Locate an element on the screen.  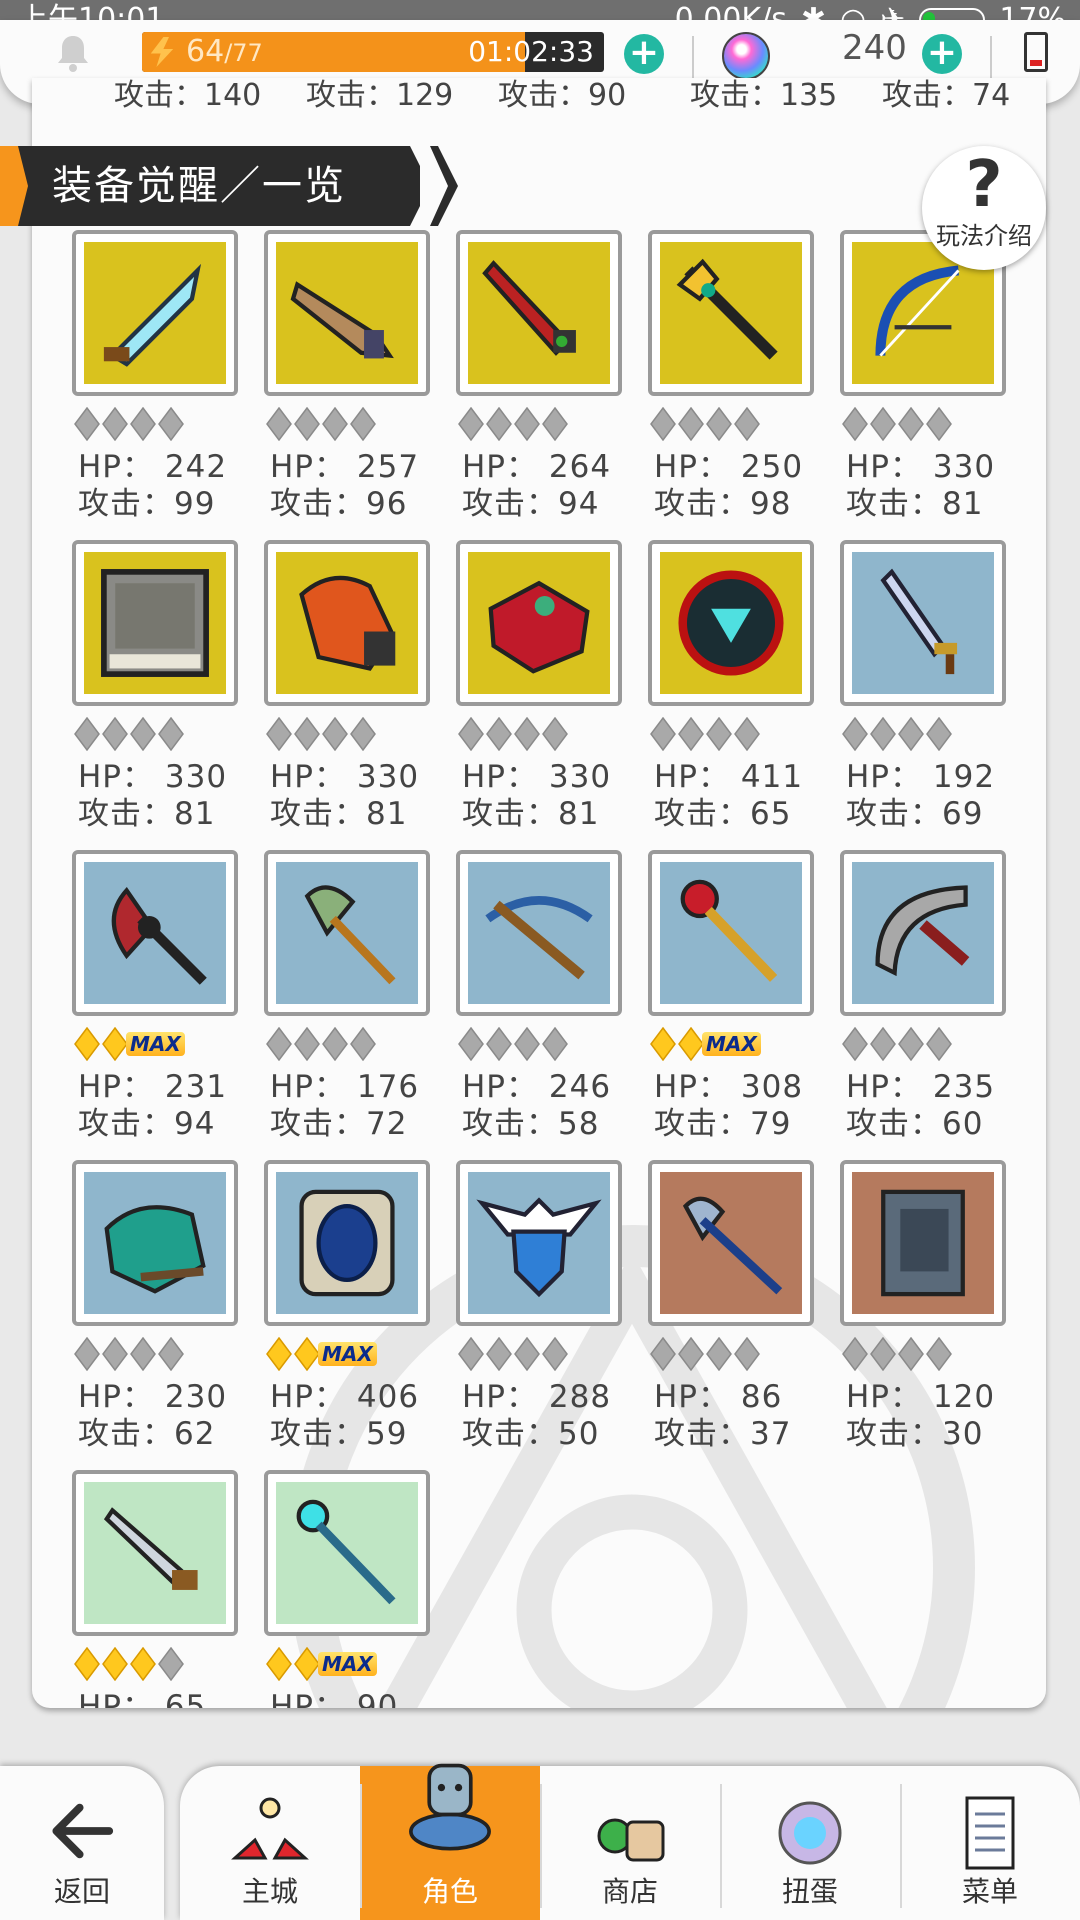
equipment-card: MAX HP： 308 攻击：79 is located at coordinates (711, 959).